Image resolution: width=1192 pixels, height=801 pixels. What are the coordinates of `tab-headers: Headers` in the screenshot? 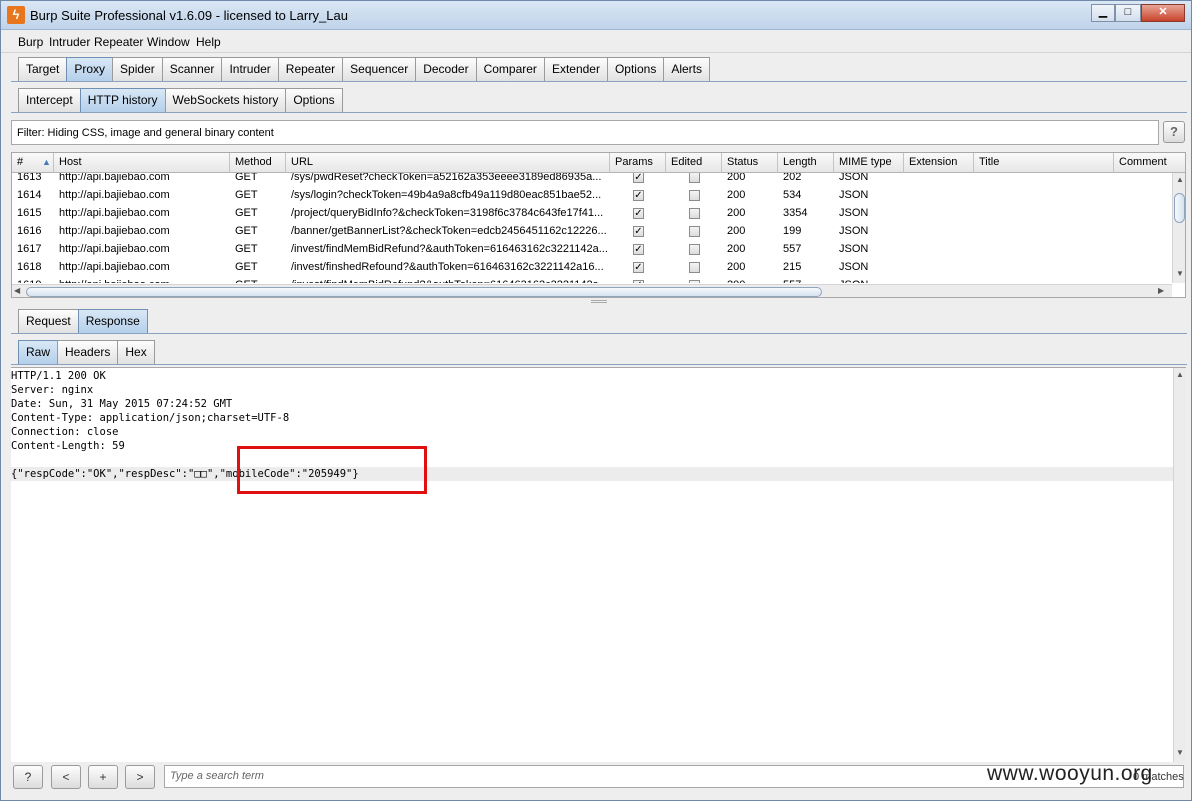 It's located at (88, 352).